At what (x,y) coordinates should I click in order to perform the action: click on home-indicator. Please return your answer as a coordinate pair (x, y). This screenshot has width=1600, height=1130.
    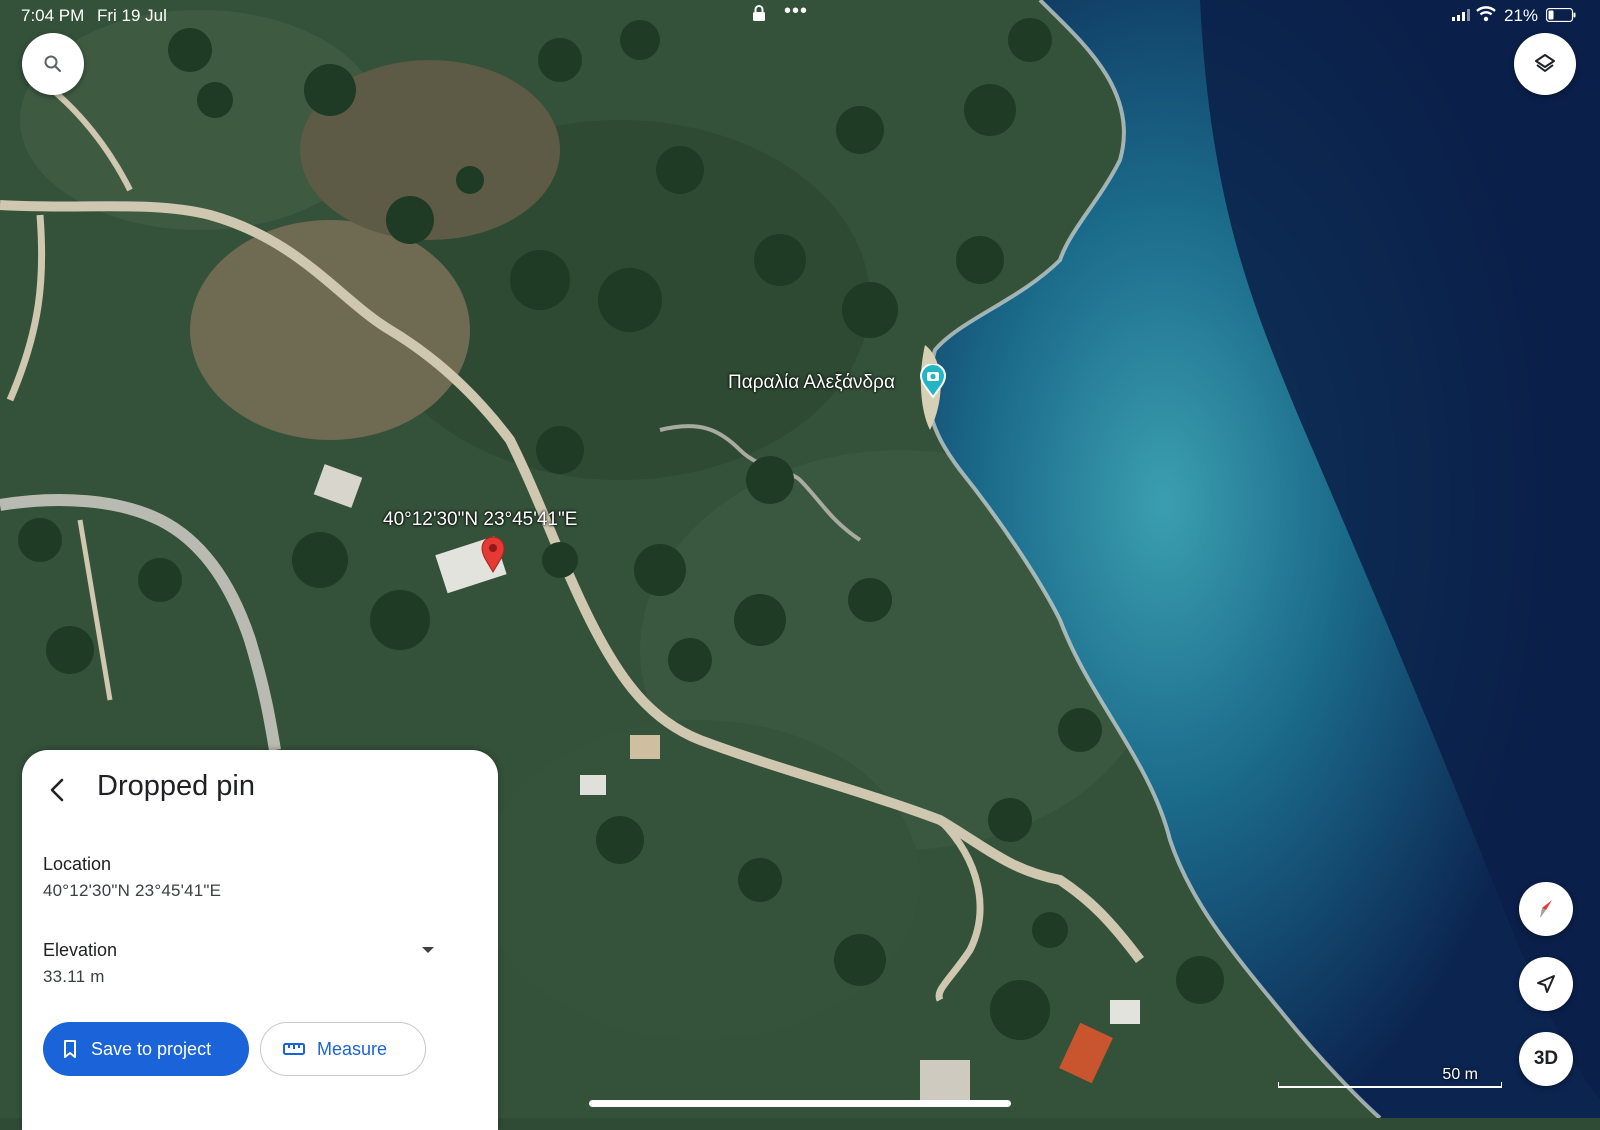
    Looking at the image, I should click on (800, 1103).